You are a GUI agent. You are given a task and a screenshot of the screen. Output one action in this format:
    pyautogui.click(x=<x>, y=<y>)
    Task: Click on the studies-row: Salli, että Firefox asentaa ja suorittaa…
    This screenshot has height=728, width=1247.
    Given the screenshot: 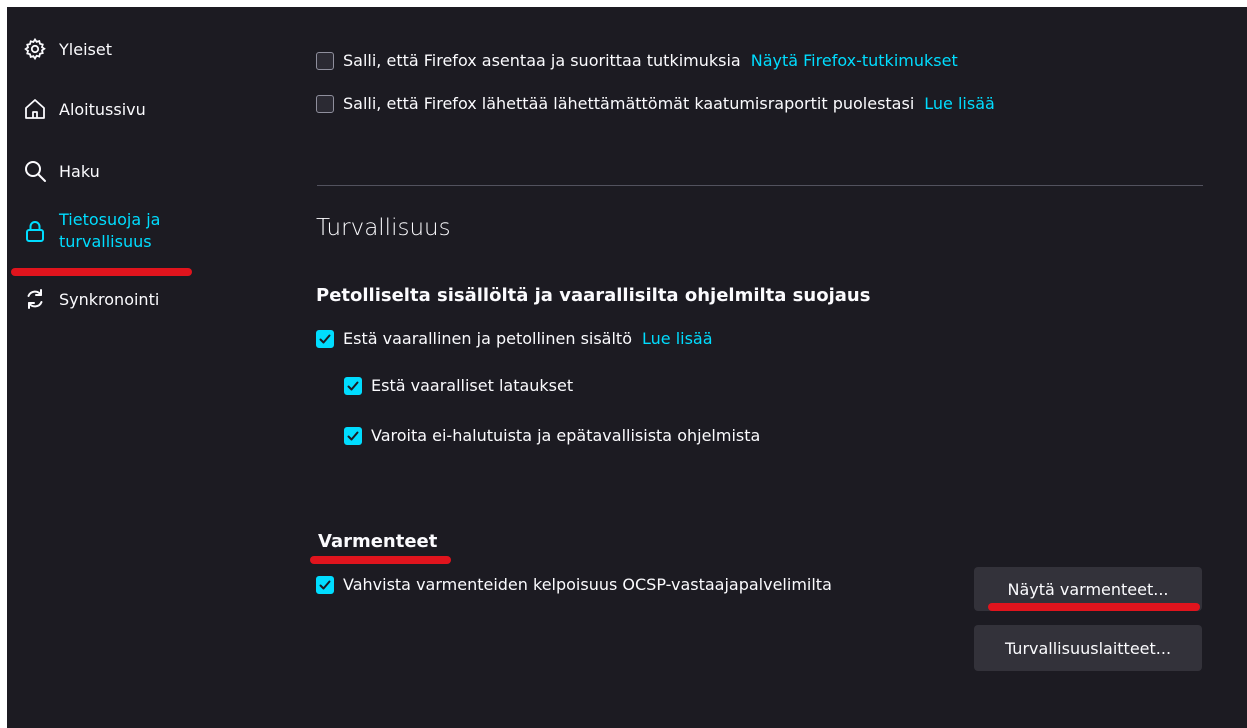 What is the action you would take?
    pyautogui.click(x=637, y=60)
    